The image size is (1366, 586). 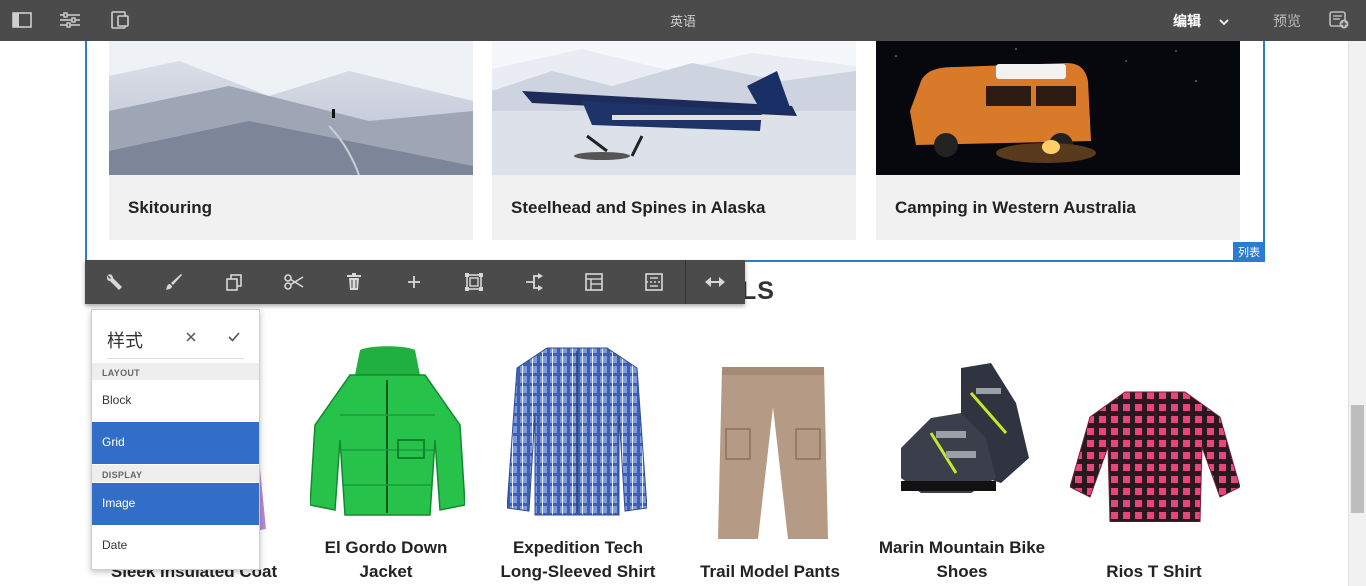 What do you see at coordinates (234, 282) in the screenshot?
I see `copy-icon` at bounding box center [234, 282].